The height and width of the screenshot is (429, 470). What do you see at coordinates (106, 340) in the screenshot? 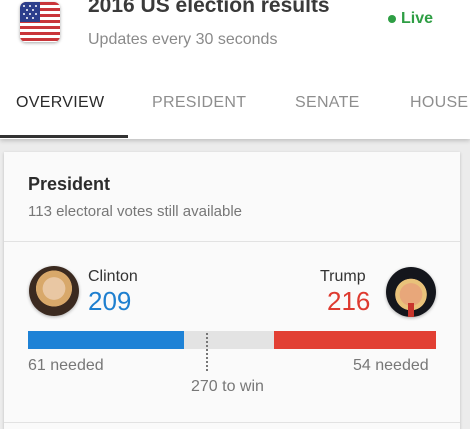
I see `clinton-bar-segment` at bounding box center [106, 340].